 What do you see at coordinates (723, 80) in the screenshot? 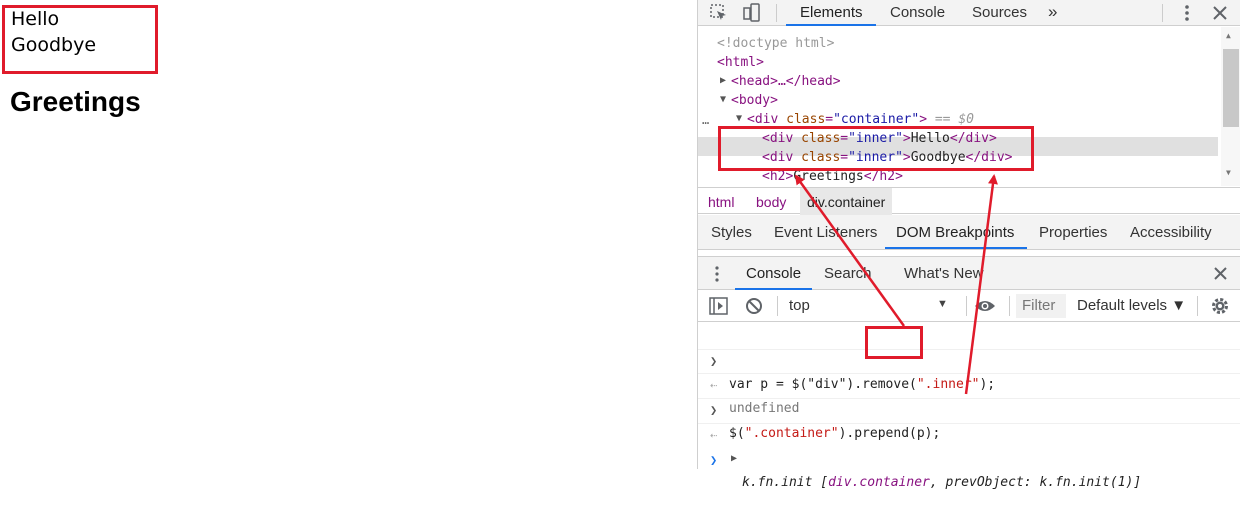
I see `expand-triangle-icon: ▶` at bounding box center [723, 80].